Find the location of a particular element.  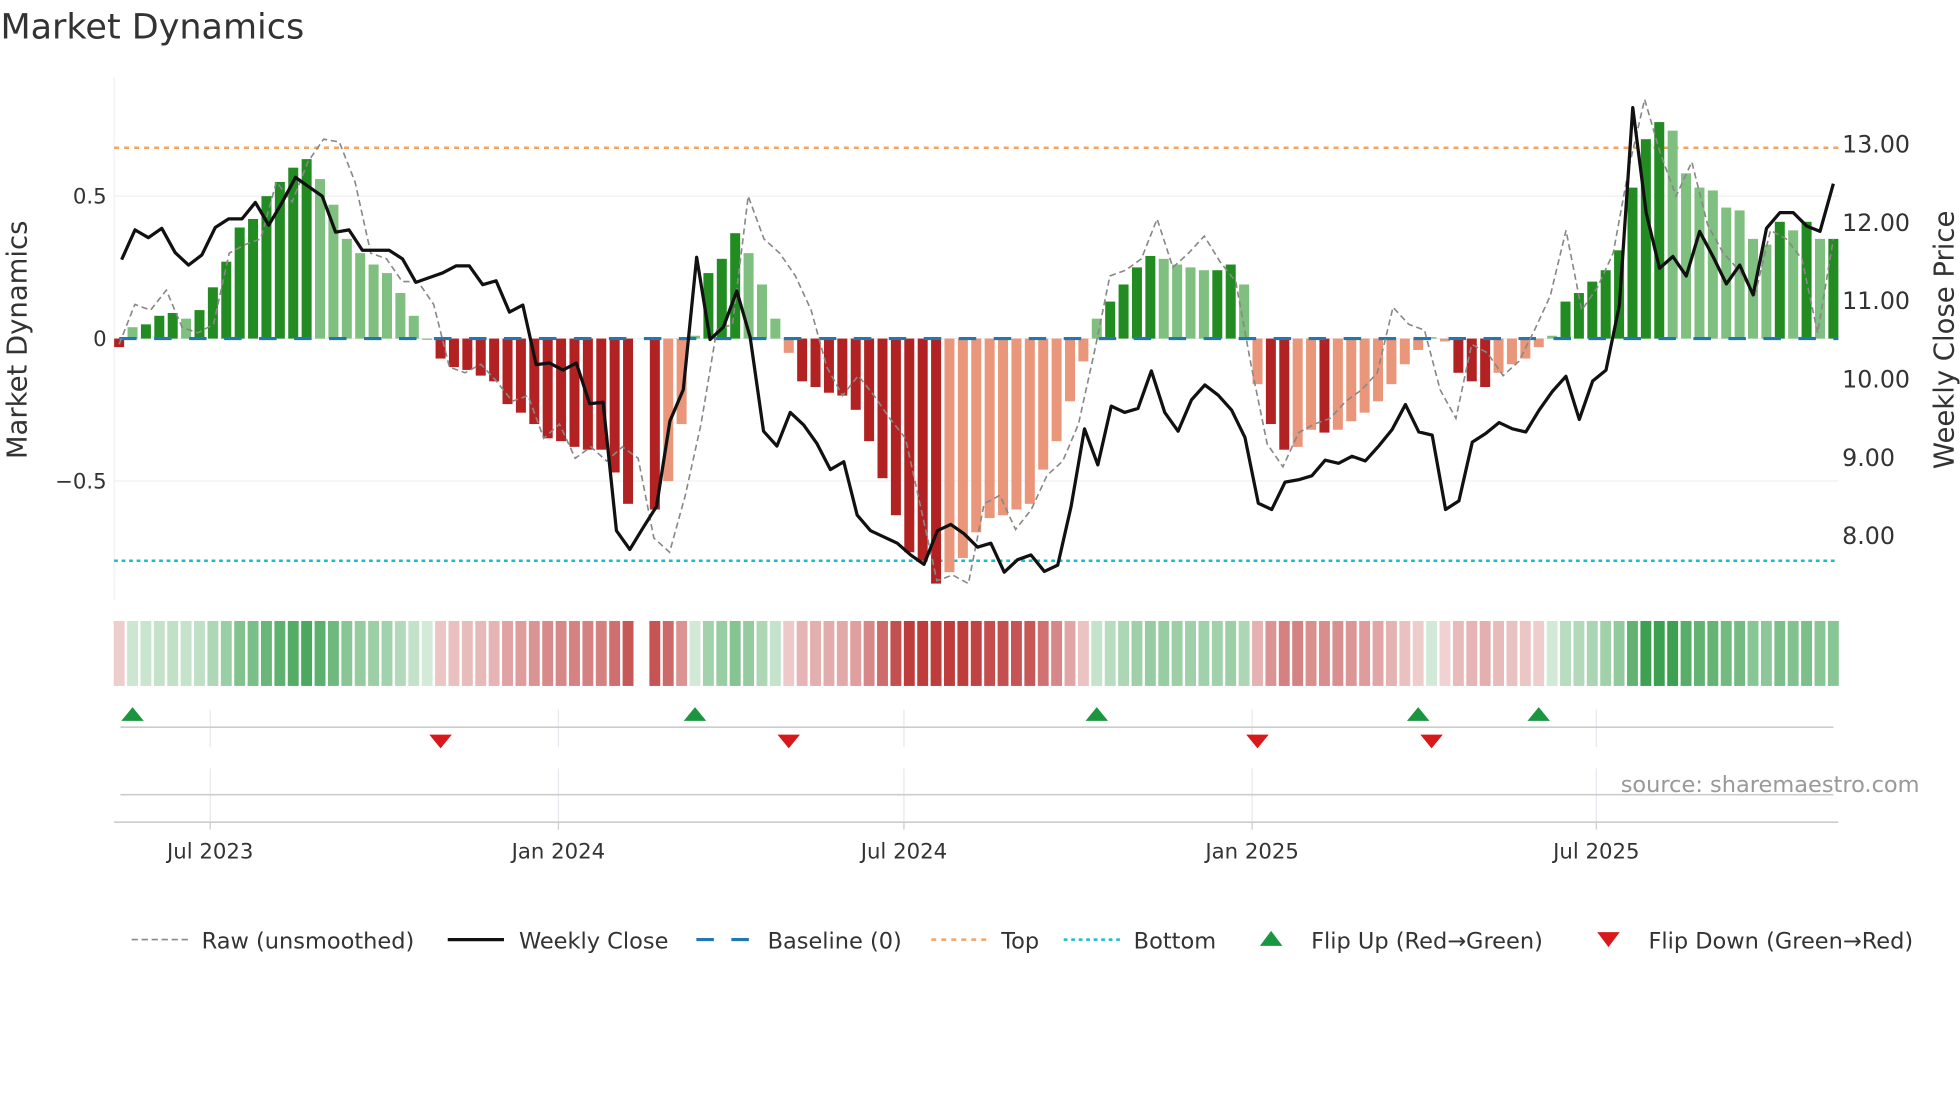

y2-tick-label: 8.00 is located at coordinates (1868, 536).